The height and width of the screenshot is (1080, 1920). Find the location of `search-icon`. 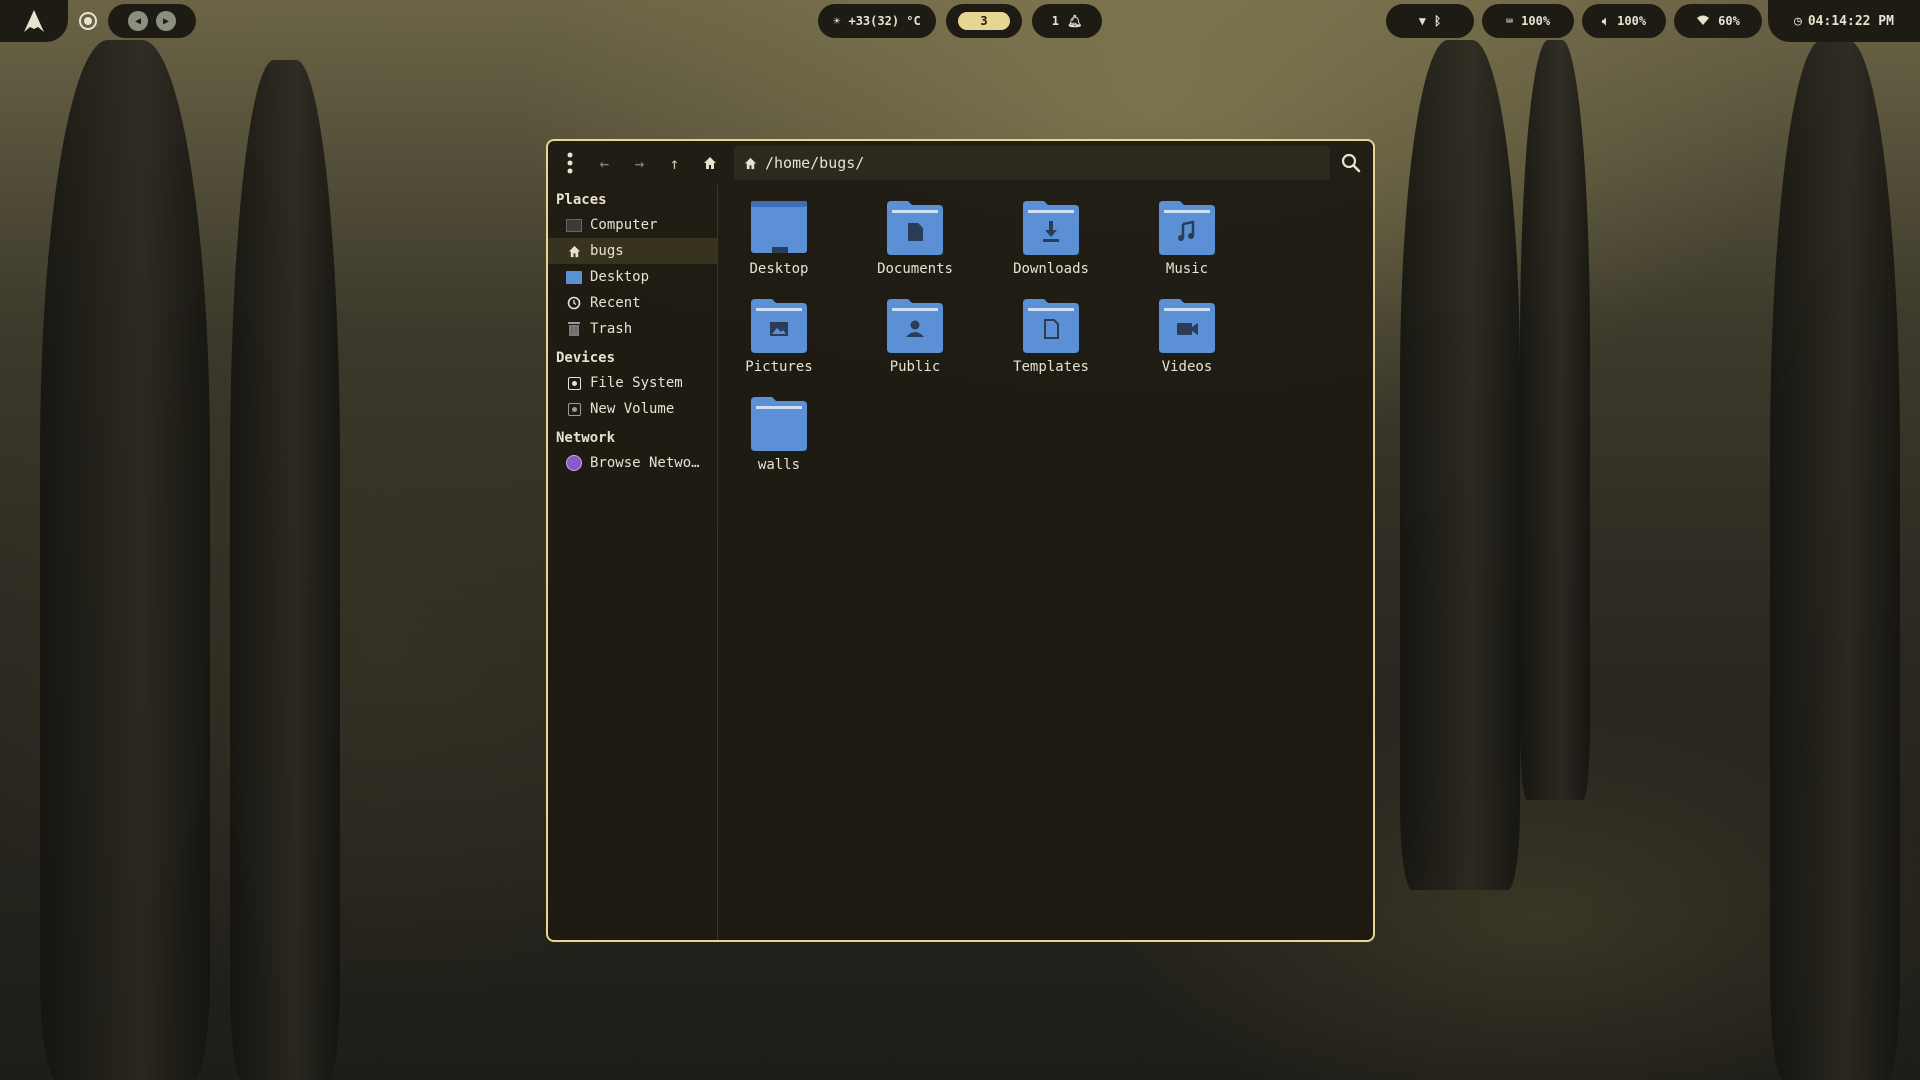

search-icon is located at coordinates (1351, 163).